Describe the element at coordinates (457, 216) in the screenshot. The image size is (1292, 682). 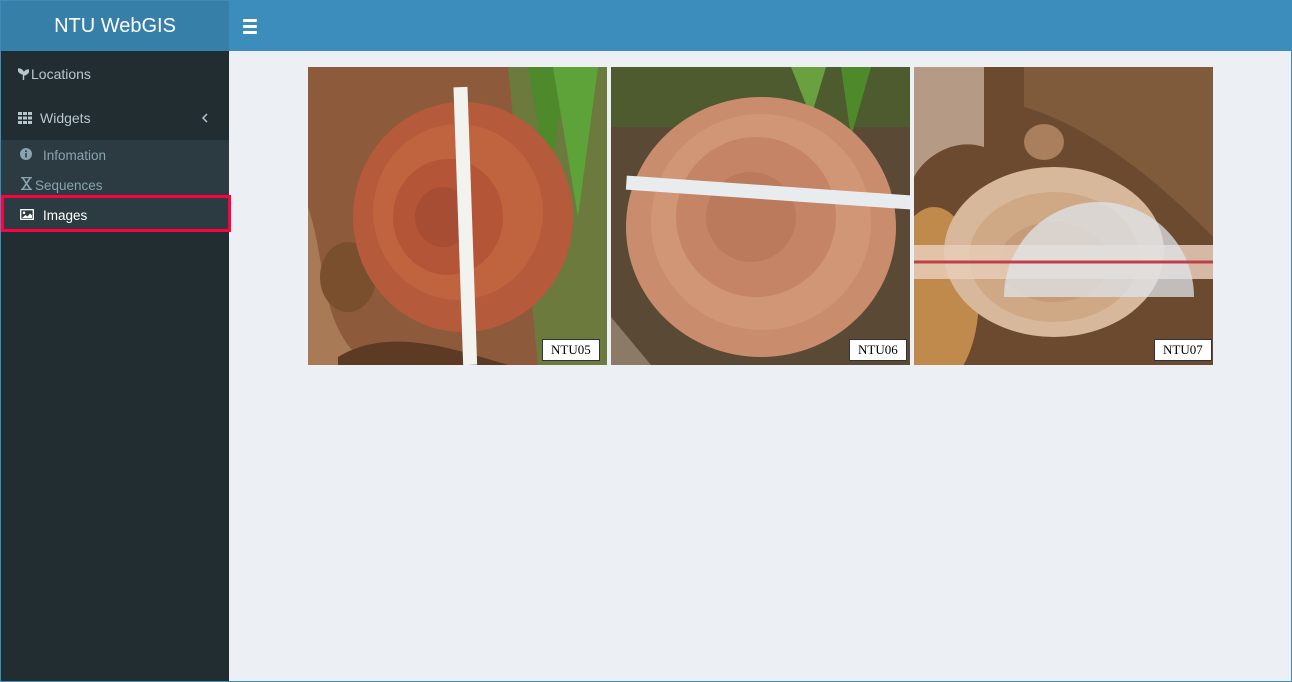
I see `mushroom-photo-ntu05: NTU05` at that location.